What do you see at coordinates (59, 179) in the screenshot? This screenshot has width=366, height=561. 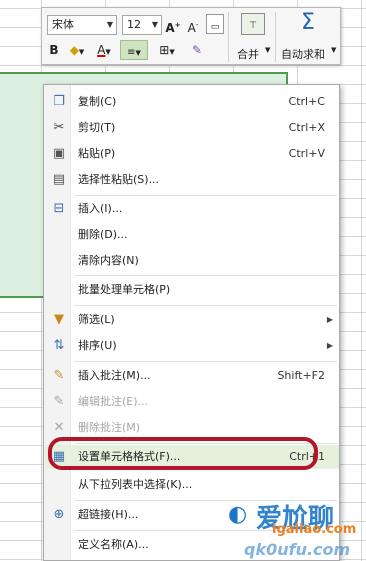 I see `paste-special-icon: ▤` at bounding box center [59, 179].